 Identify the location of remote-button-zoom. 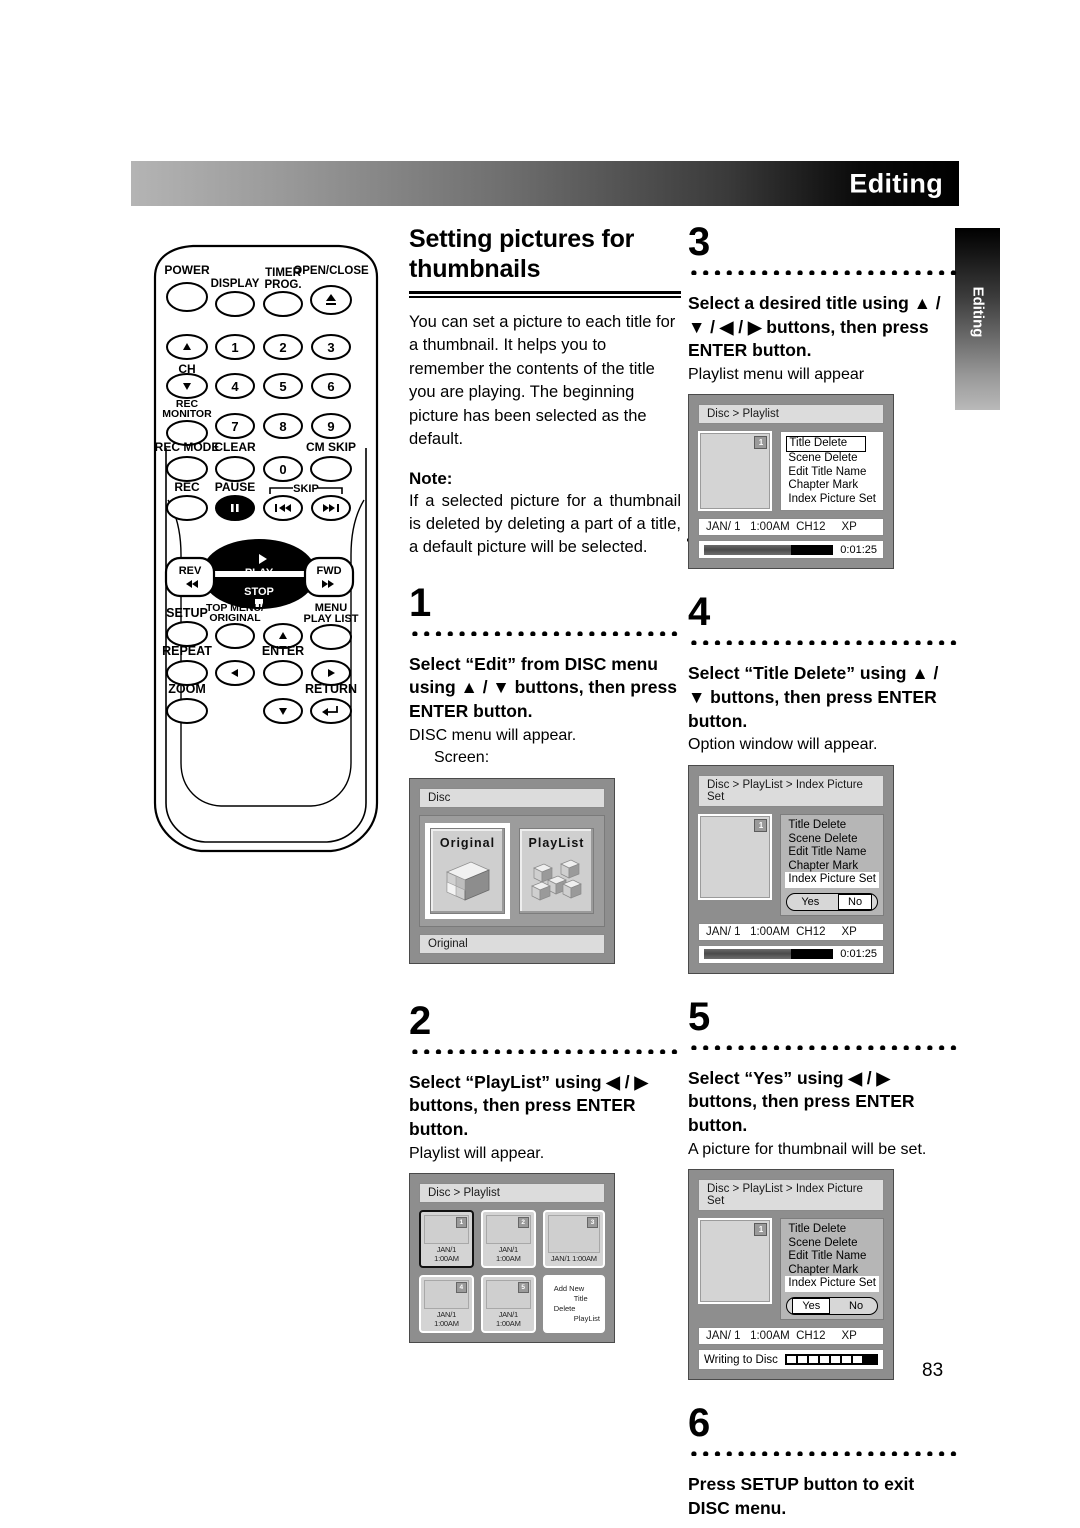
(187, 711).